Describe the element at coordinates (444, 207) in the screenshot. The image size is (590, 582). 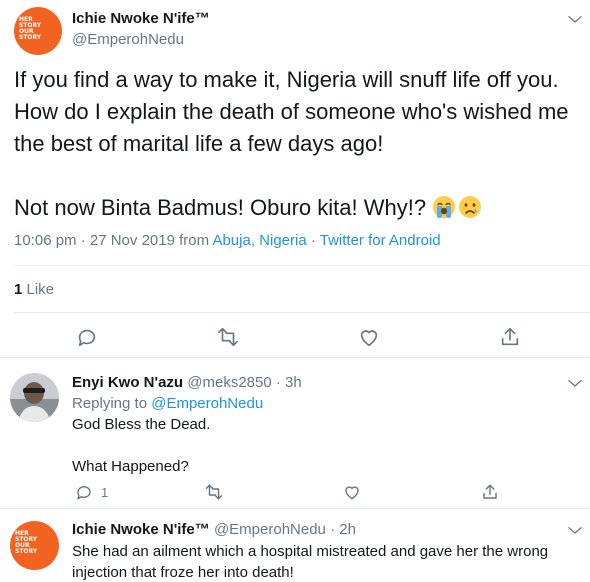
I see `loudly-crying-face-emoji` at that location.